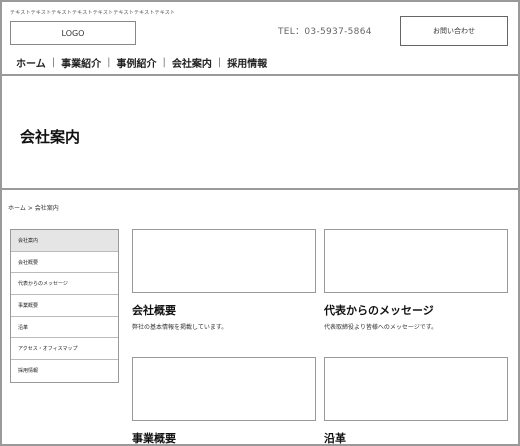 The width and height of the screenshot is (520, 446). I want to click on header-tagline: テキストテキストテキストテキストテキストテキストテキストテキスト, so click(93, 13).